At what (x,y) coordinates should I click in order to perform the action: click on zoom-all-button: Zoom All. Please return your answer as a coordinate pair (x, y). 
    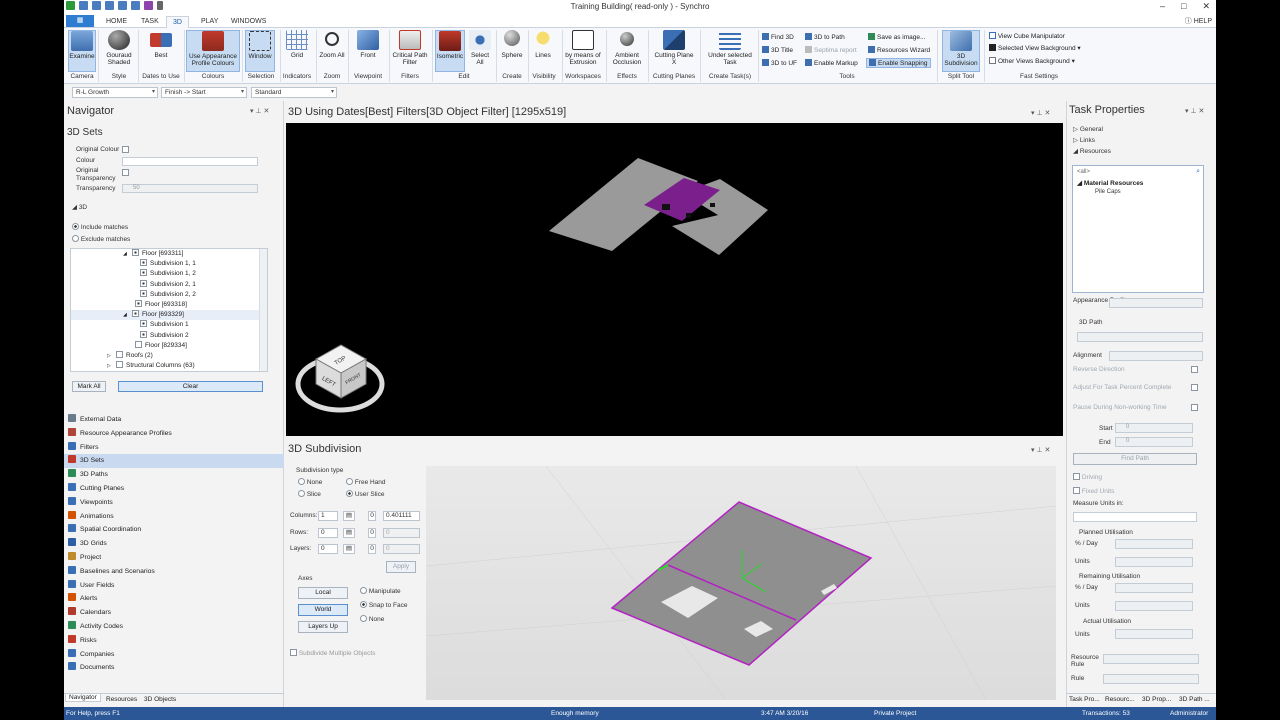
    Looking at the image, I should click on (332, 44).